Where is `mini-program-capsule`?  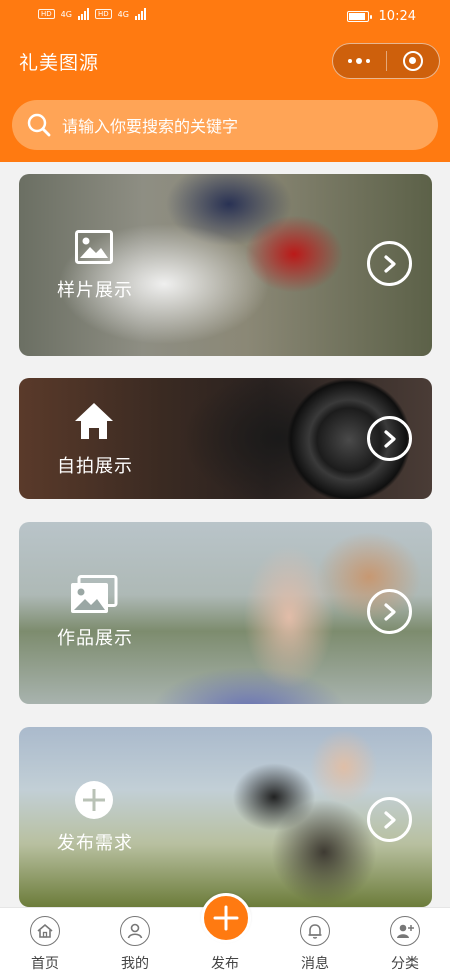 mini-program-capsule is located at coordinates (386, 61).